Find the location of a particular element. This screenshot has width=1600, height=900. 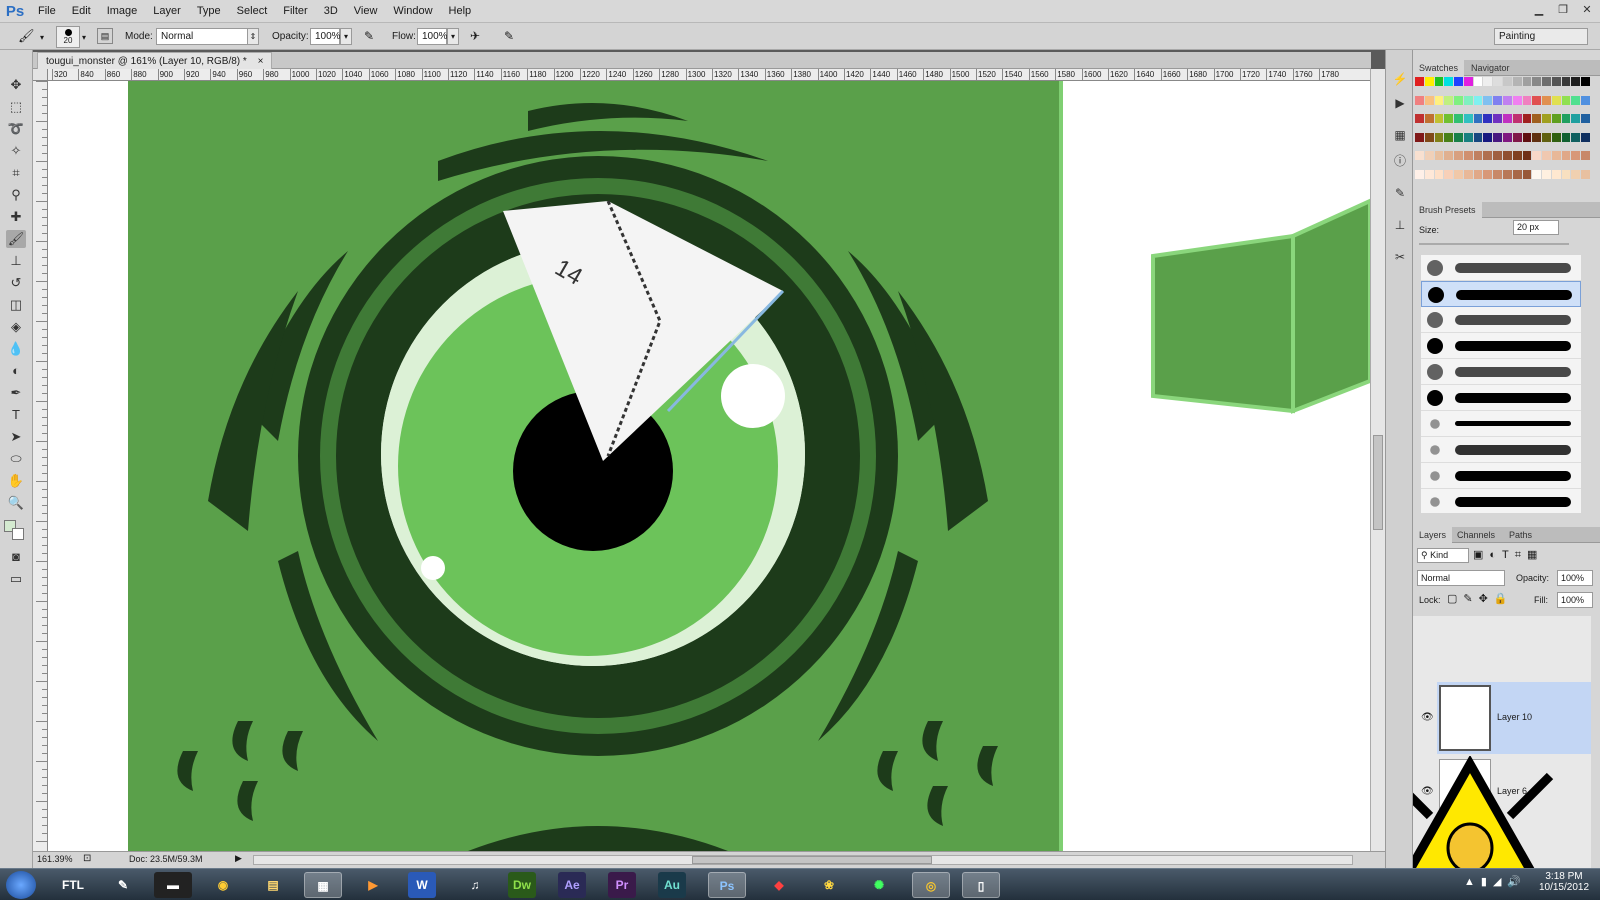

layer-row-selected: Layer 10 is located at coordinates (1514, 718).